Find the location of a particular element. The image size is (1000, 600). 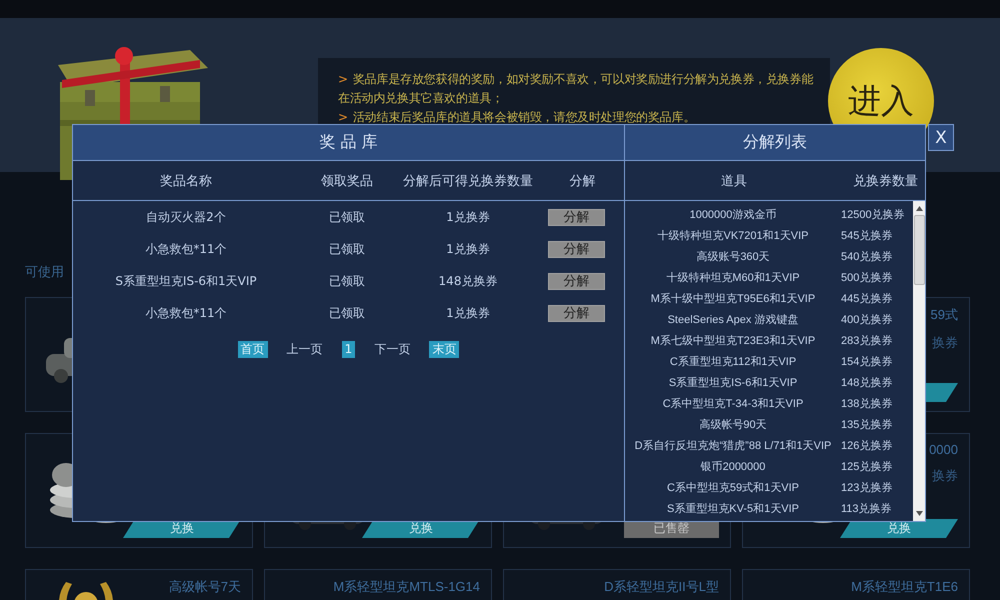

item-title: 高级帐号7天 is located at coordinates (204, 587).